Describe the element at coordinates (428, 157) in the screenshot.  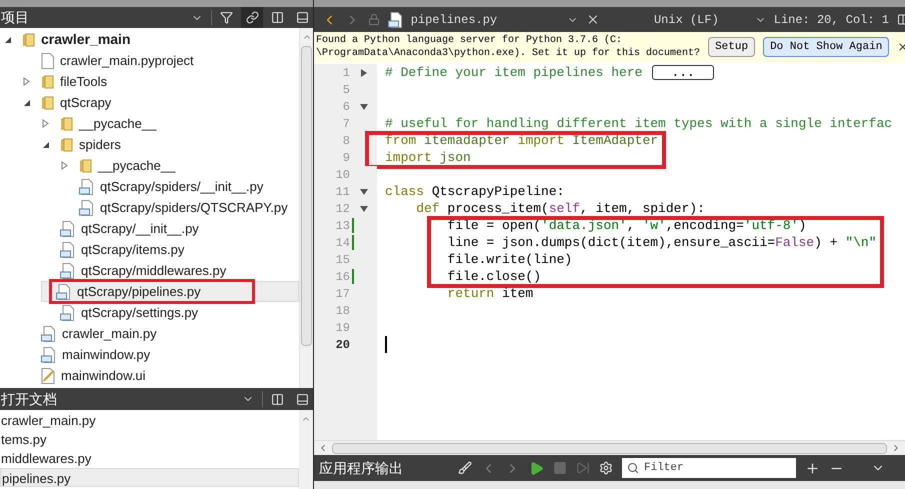
I see `code-line: import json` at that location.